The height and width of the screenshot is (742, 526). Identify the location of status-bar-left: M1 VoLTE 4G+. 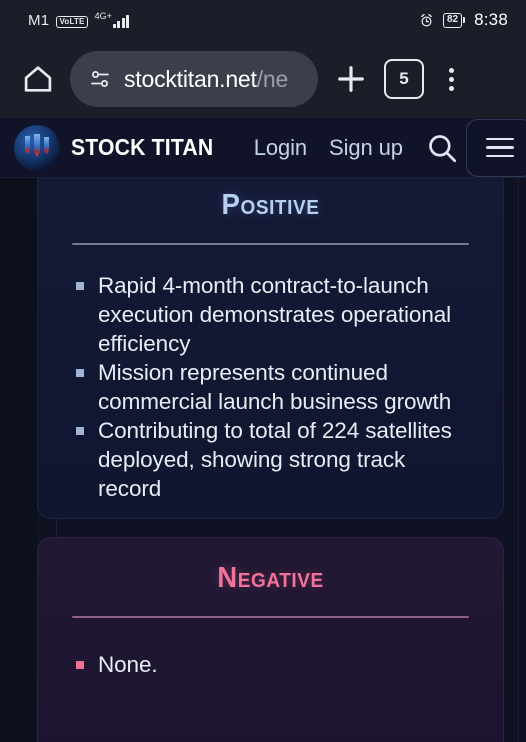
(79, 19).